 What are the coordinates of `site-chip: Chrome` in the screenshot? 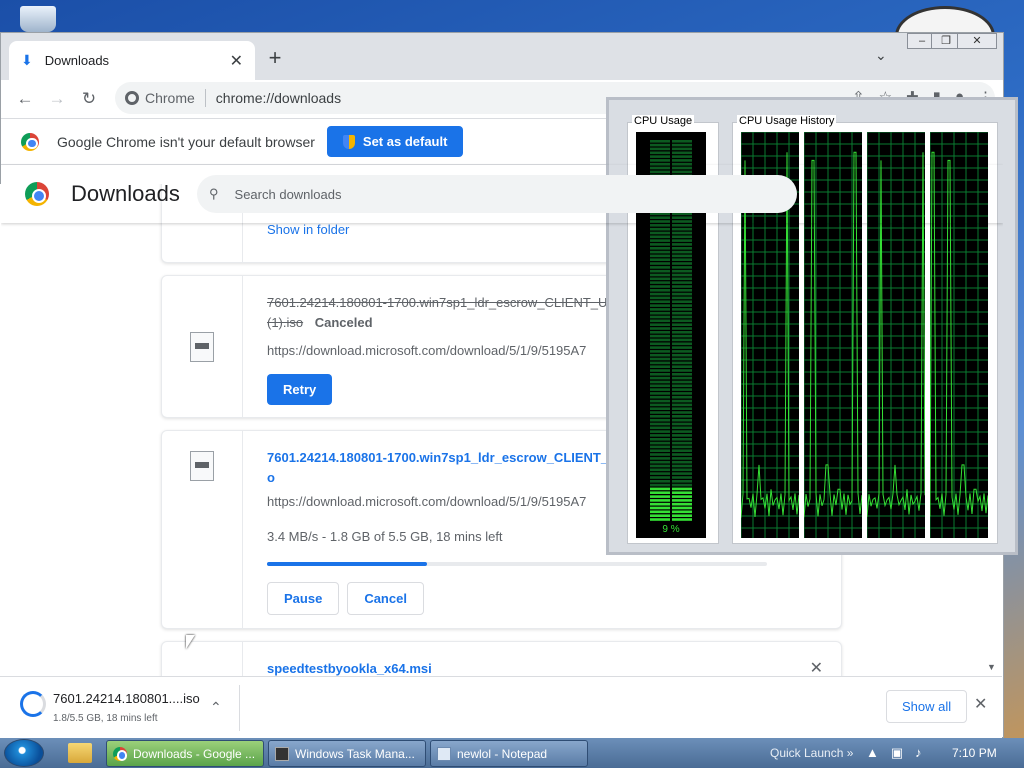 It's located at (160, 98).